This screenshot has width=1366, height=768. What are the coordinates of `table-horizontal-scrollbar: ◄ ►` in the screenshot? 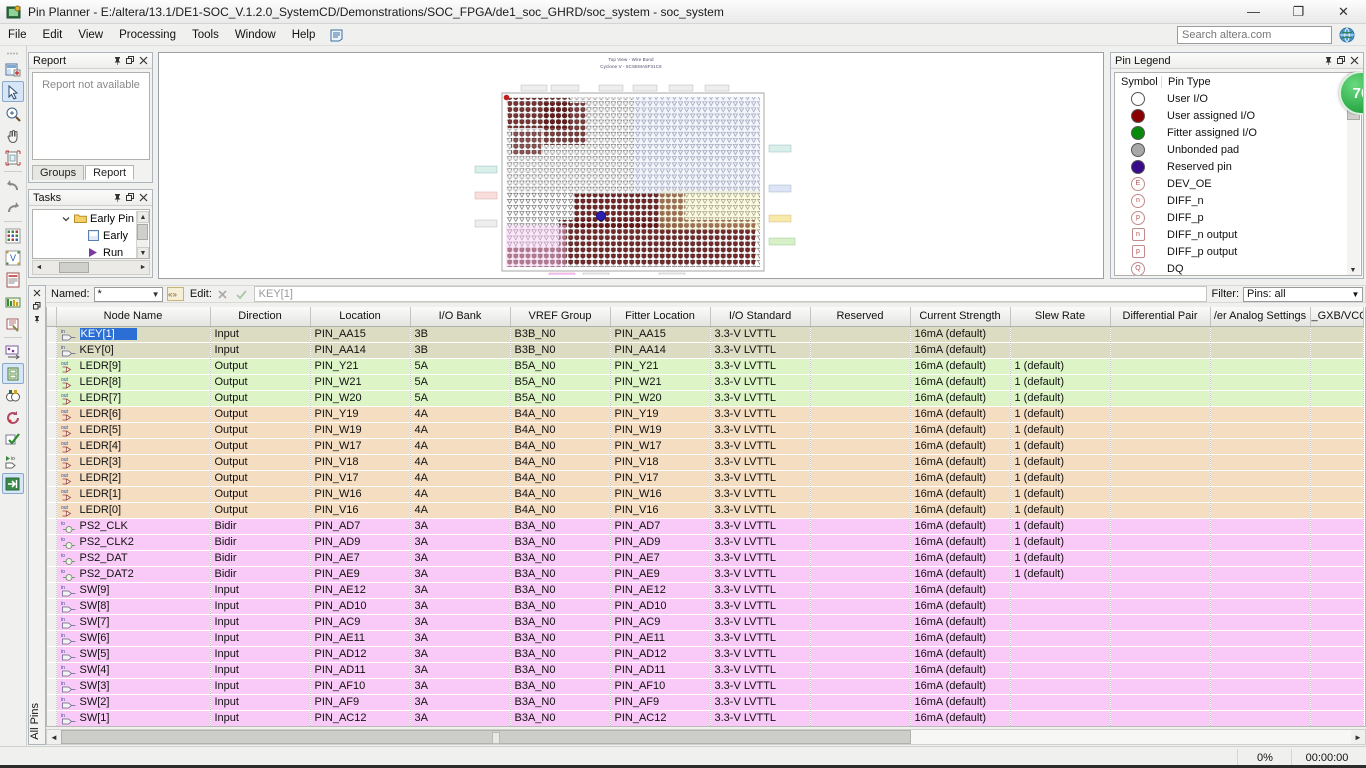 It's located at (706, 737).